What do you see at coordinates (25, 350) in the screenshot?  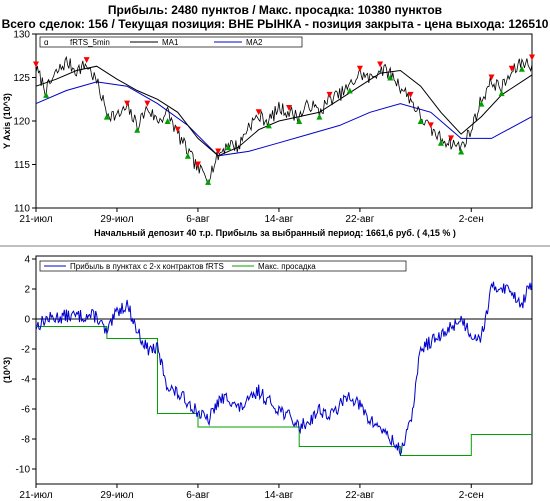 I see `y-tick-label: -2` at bounding box center [25, 350].